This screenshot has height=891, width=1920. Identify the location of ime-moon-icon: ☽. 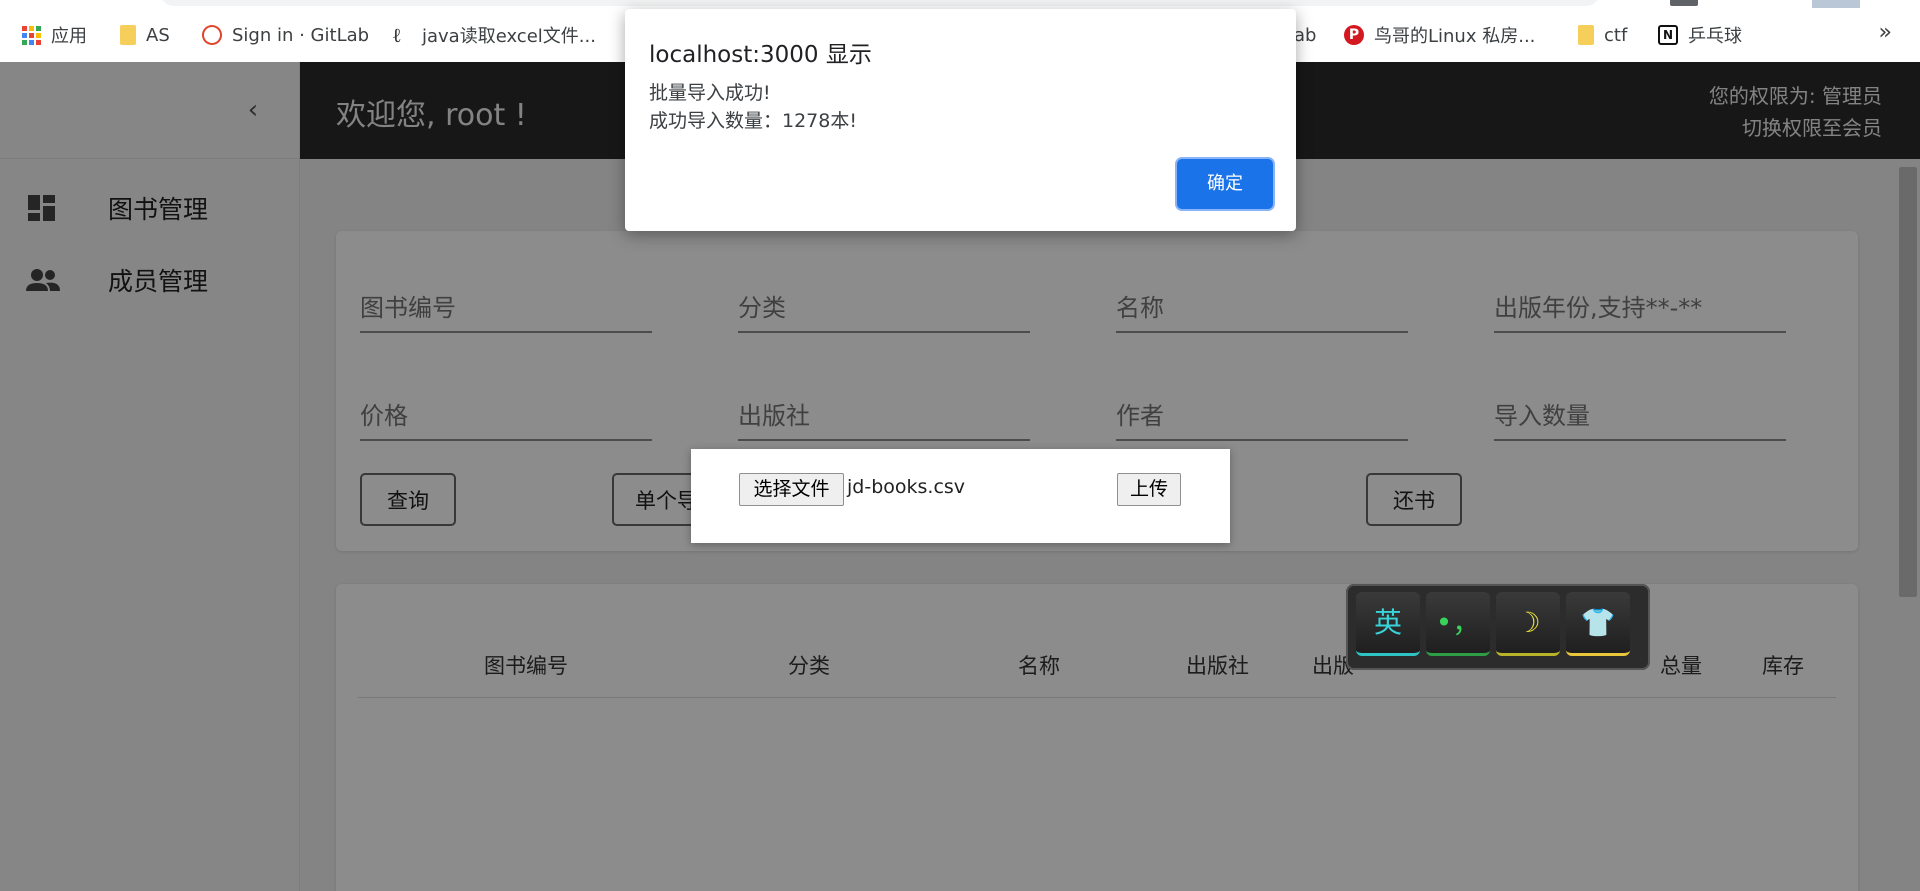
(1528, 624).